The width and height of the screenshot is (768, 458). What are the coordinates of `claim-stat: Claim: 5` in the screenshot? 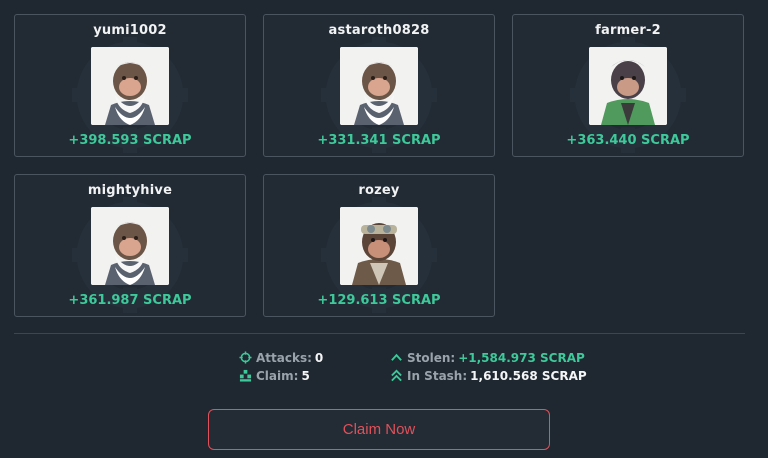 It's located at (274, 376).